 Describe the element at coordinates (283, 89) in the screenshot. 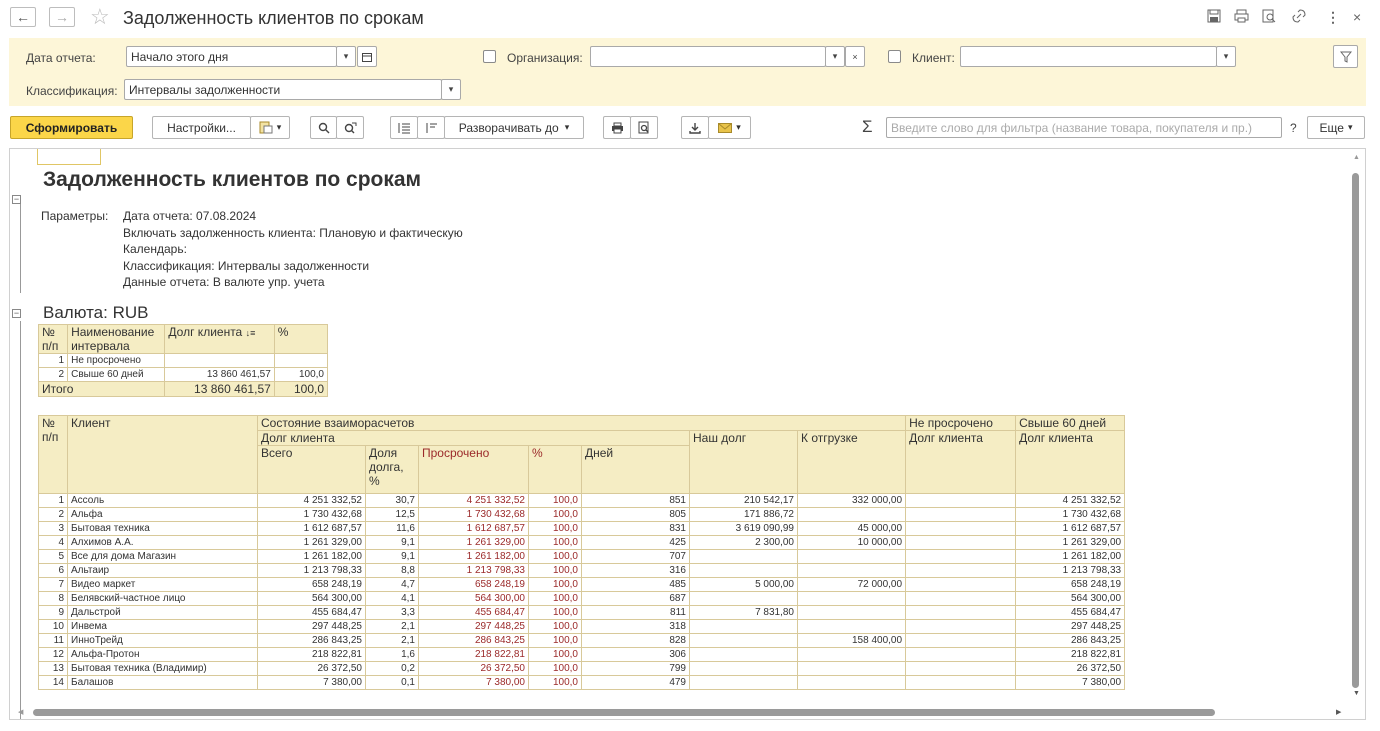

I see `classification-field: Интервалы задолженности` at that location.